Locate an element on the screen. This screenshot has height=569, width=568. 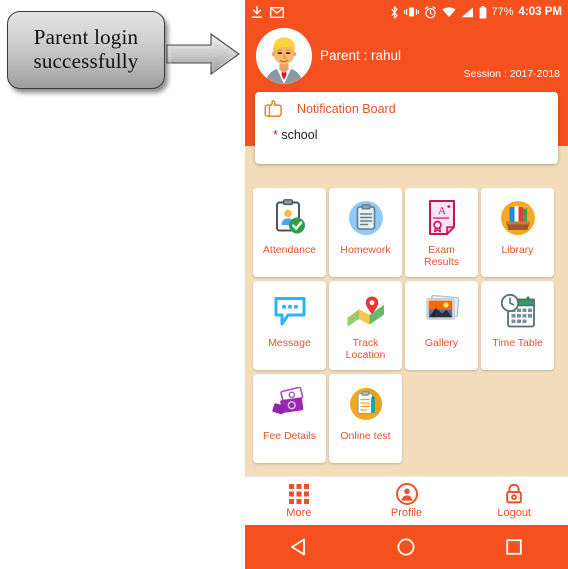
tile-gallery: Gallery is located at coordinates (441, 325).